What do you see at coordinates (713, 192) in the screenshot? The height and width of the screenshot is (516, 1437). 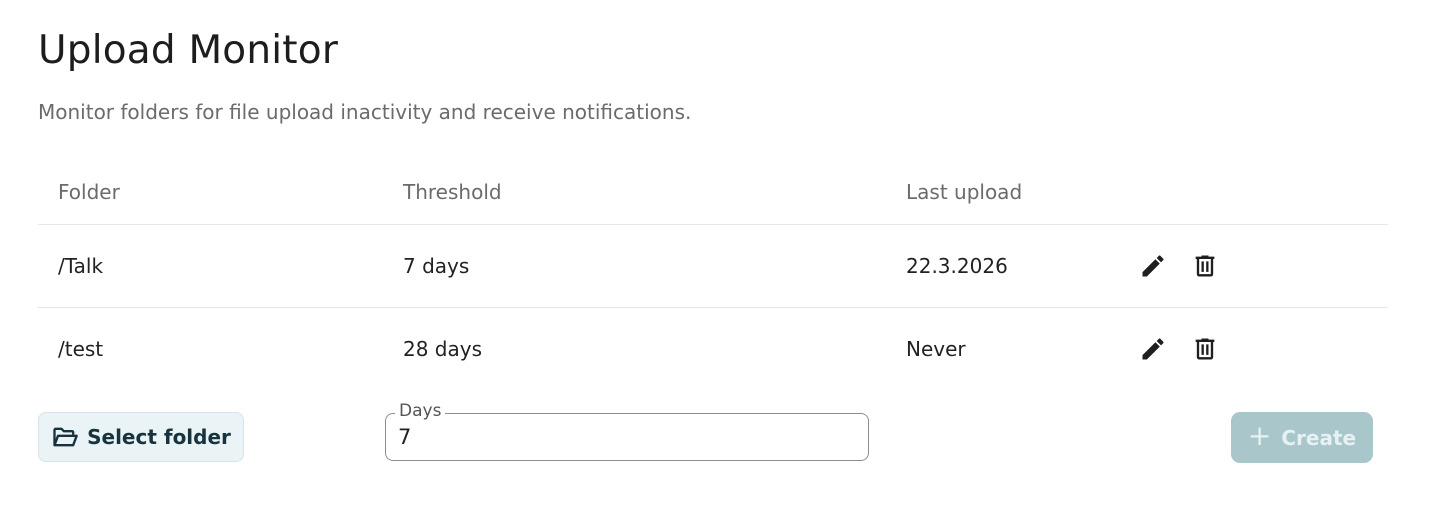 I see `table-header-row: Folder Threshold Last upload` at bounding box center [713, 192].